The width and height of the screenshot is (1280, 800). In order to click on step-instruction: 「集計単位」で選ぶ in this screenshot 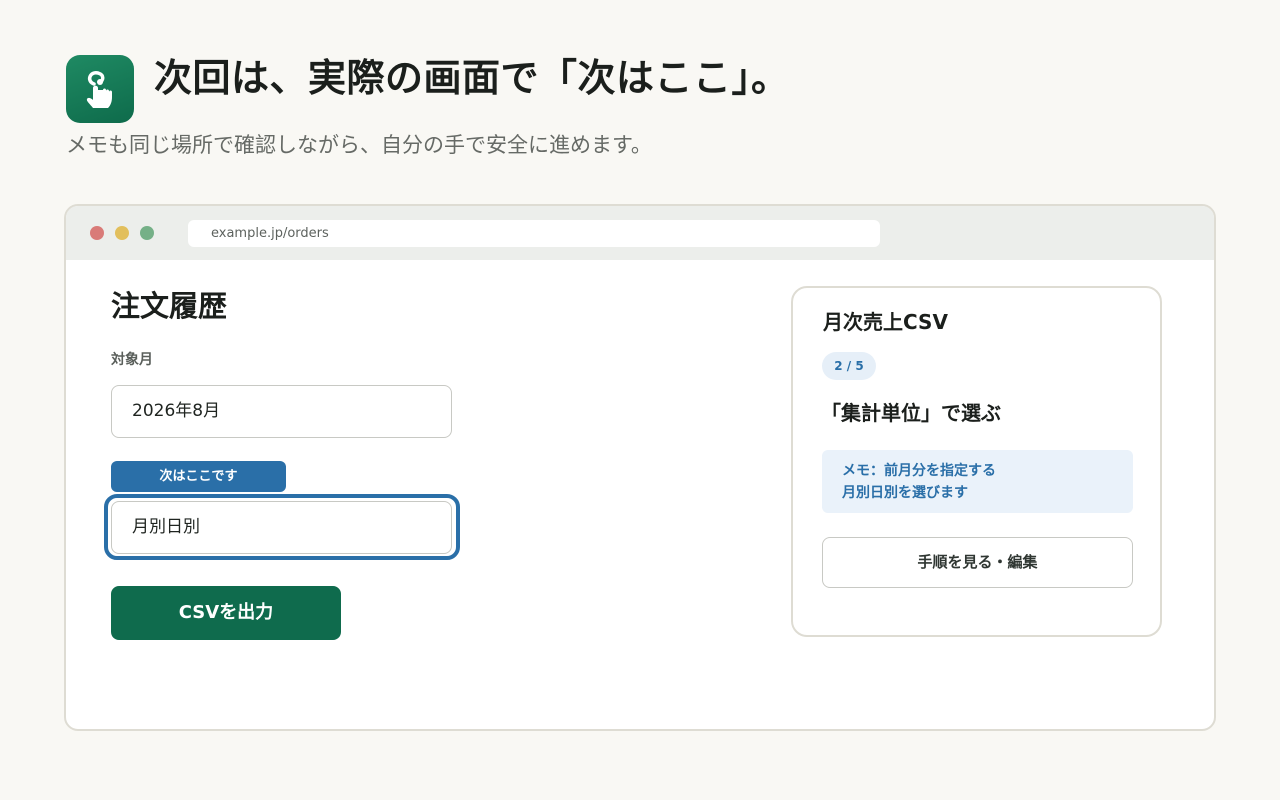, I will do `click(911, 413)`.